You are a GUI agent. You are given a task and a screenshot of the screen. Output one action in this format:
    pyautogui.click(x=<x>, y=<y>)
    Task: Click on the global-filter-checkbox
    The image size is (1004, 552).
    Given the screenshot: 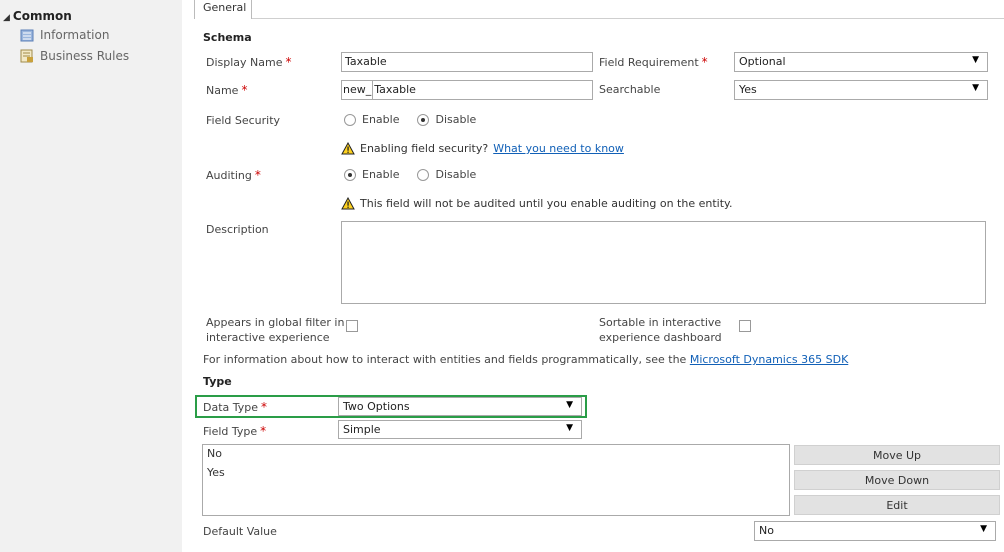 What is the action you would take?
    pyautogui.click(x=352, y=326)
    